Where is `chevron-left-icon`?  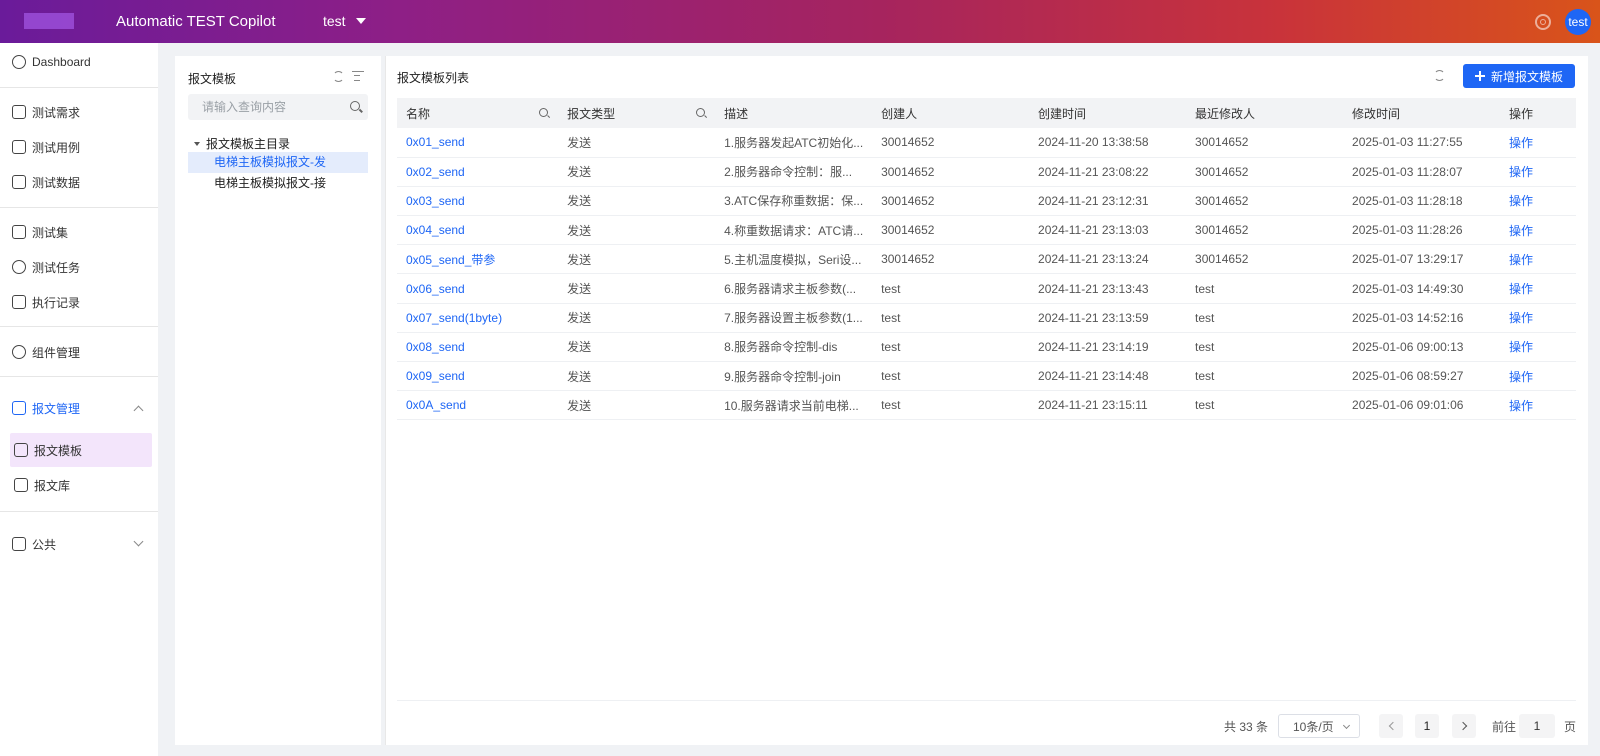
chevron-left-icon is located at coordinates (1392, 726).